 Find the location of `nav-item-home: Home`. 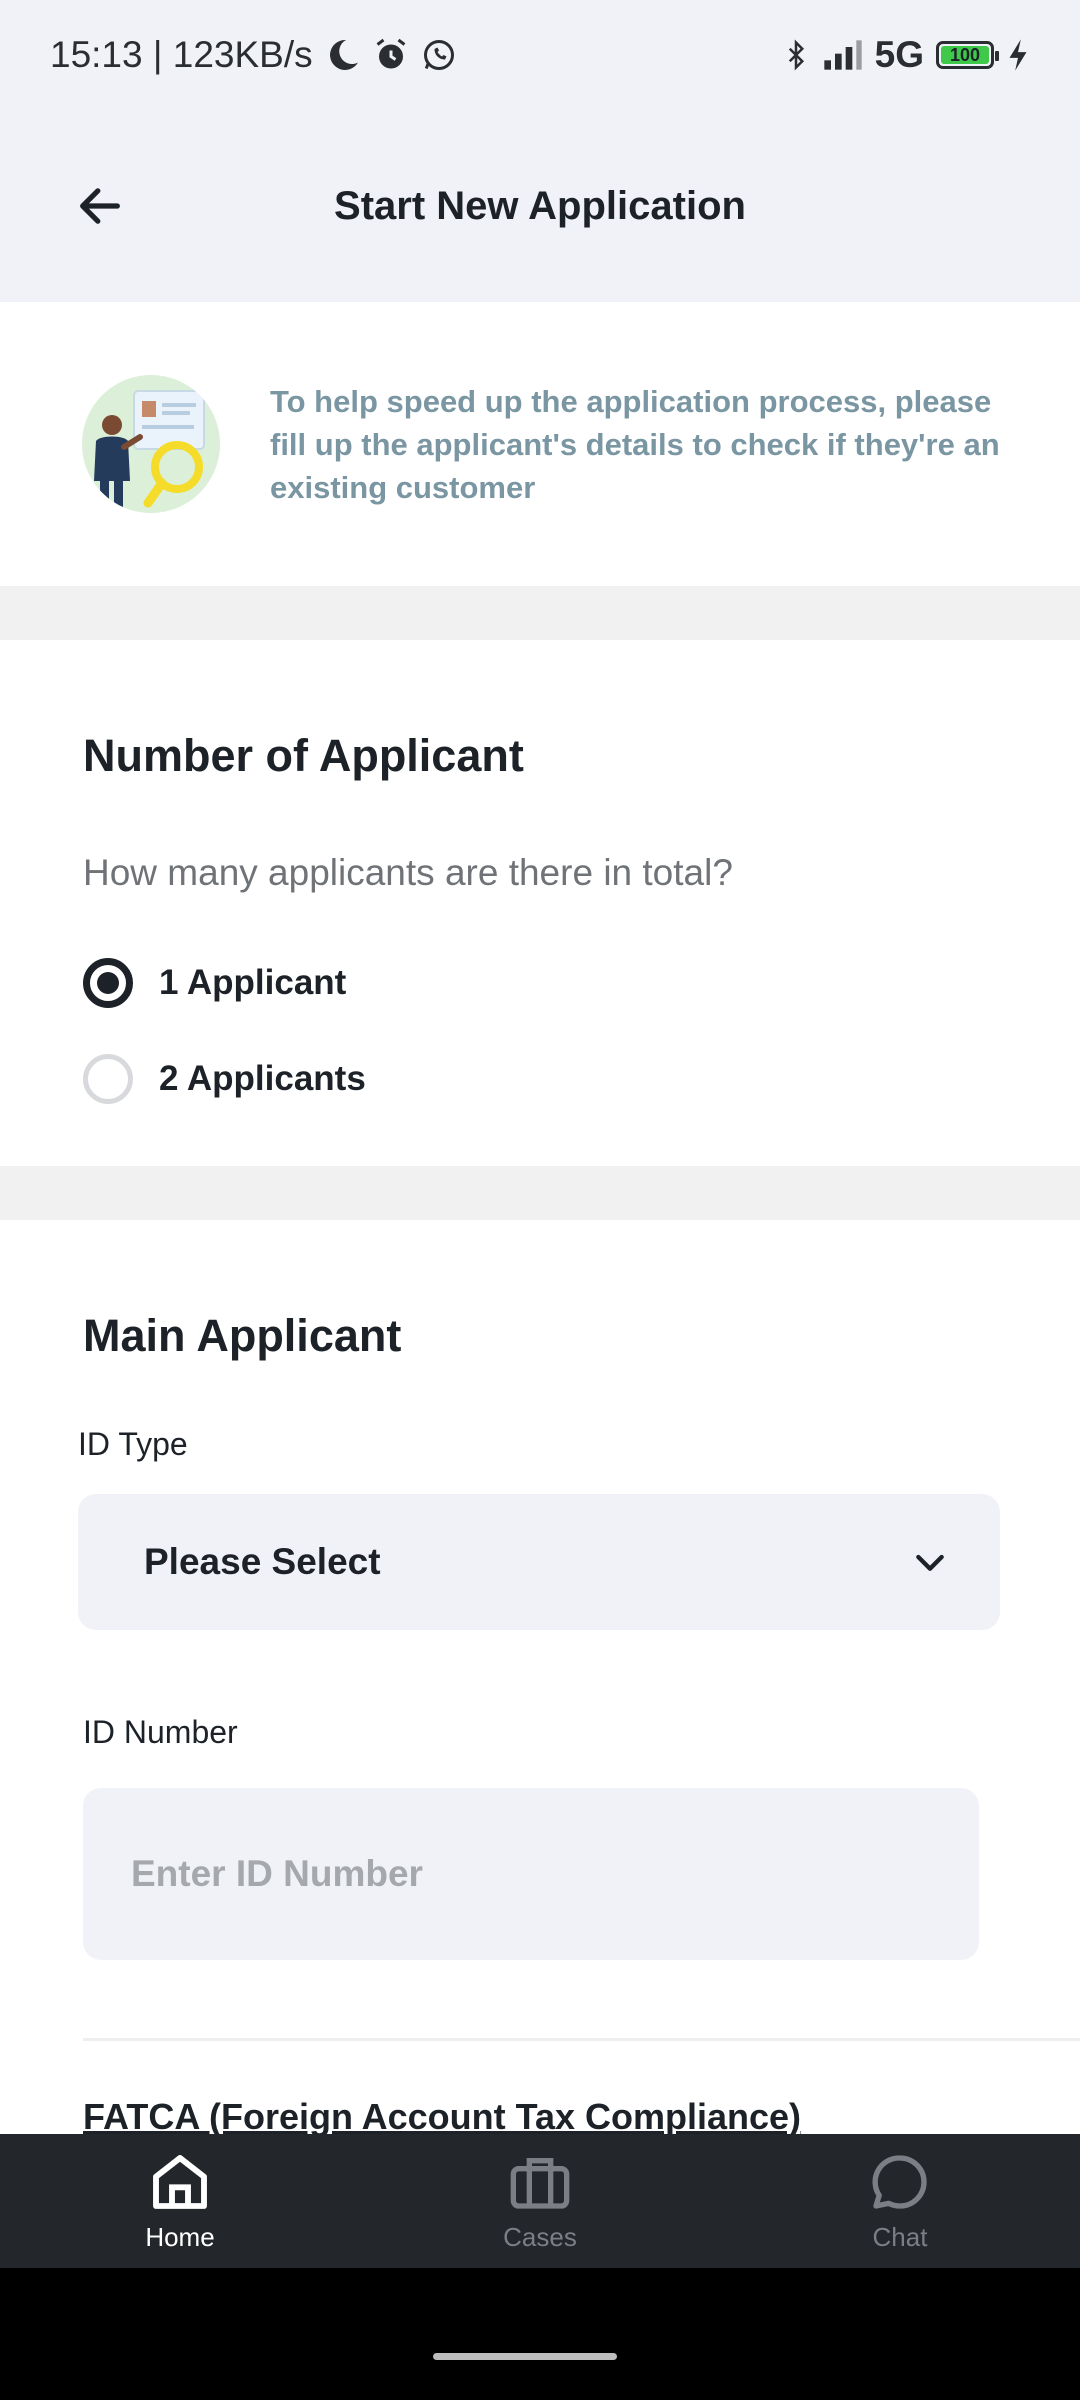

nav-item-home: Home is located at coordinates (180, 2201).